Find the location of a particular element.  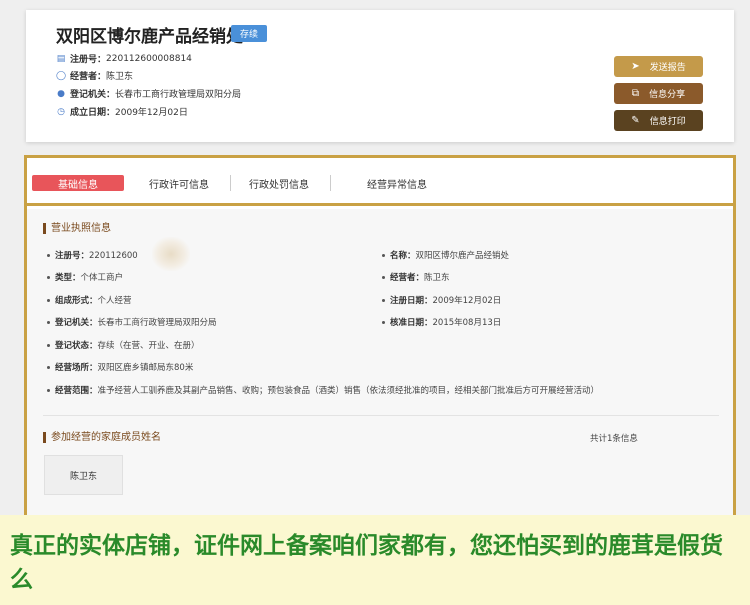

share-info-button: ⧉ 信息分享 is located at coordinates (658, 93).